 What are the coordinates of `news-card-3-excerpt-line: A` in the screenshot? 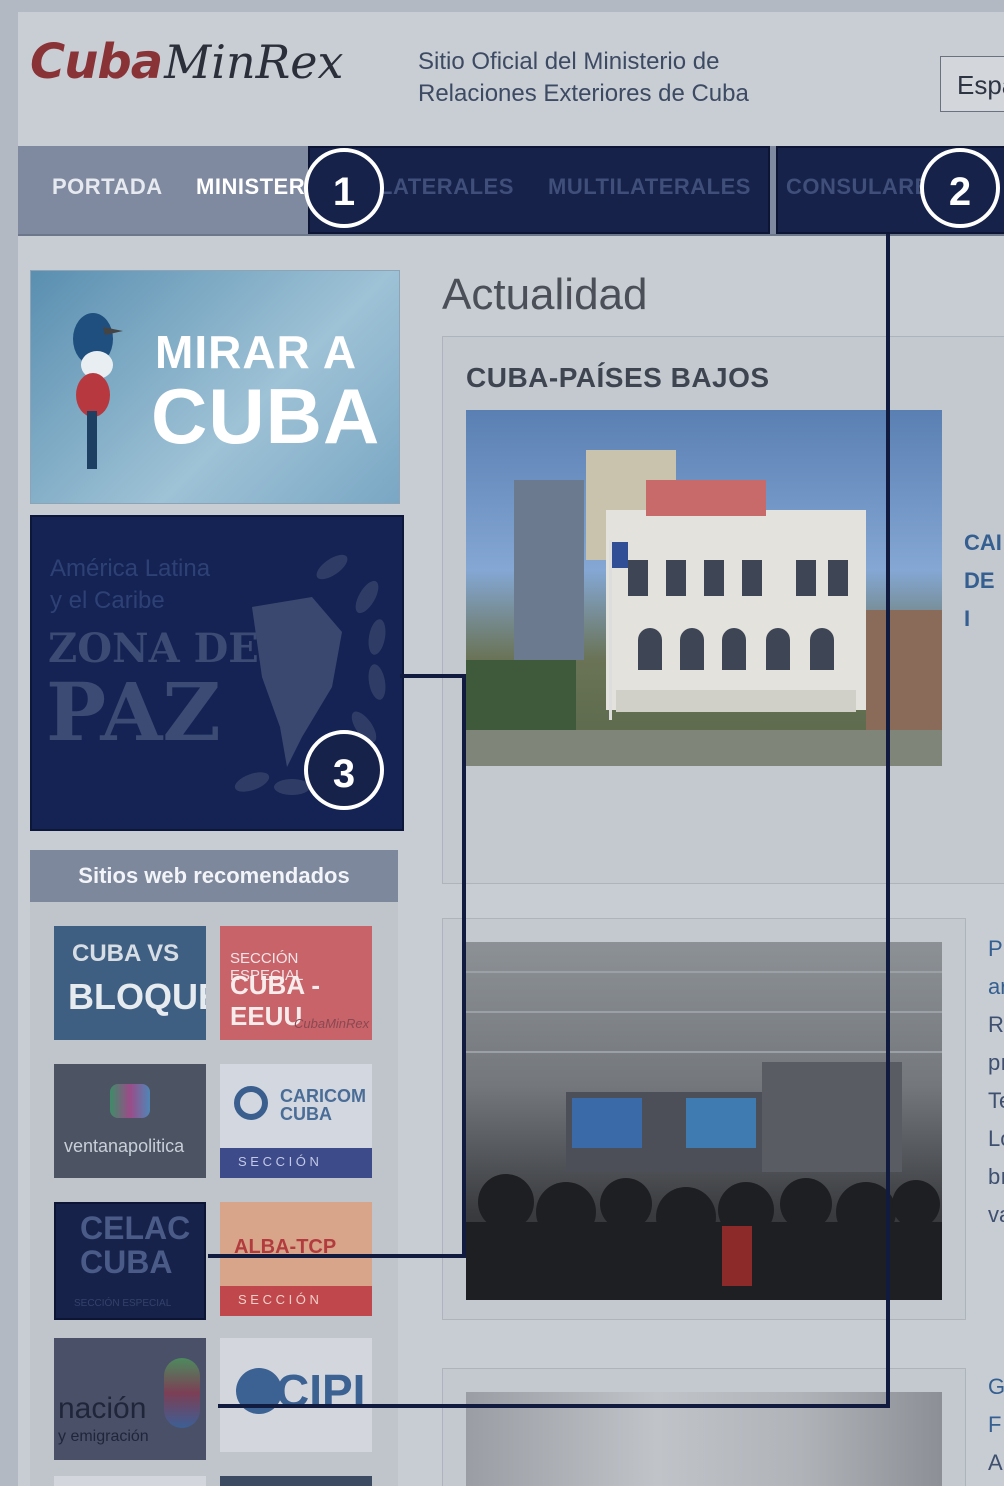 It's located at (995, 1462).